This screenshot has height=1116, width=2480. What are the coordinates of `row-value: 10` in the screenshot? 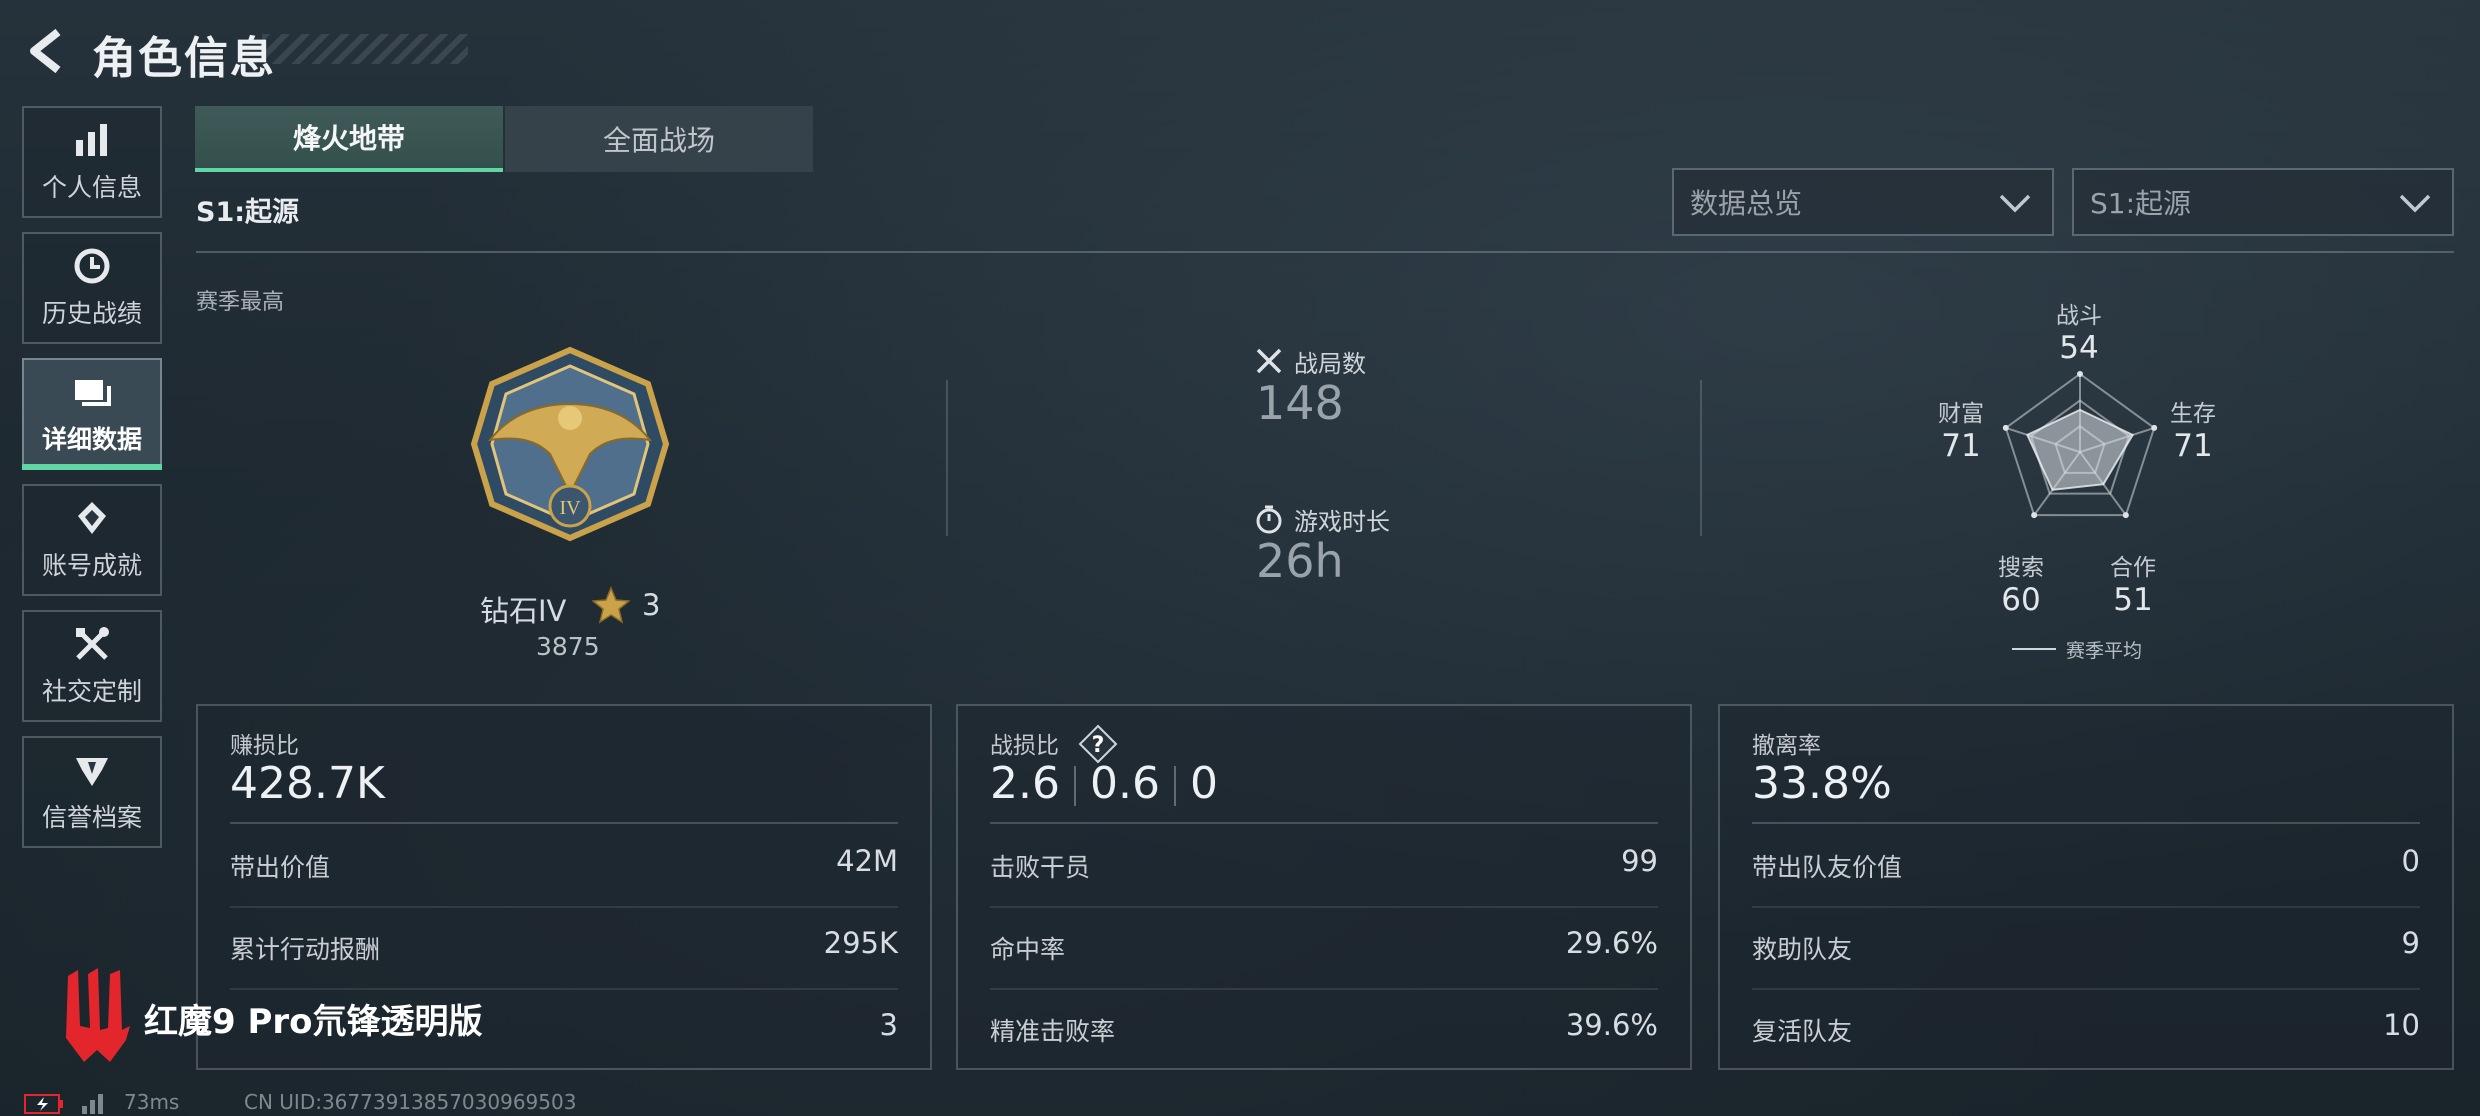 It's located at (2401, 1025).